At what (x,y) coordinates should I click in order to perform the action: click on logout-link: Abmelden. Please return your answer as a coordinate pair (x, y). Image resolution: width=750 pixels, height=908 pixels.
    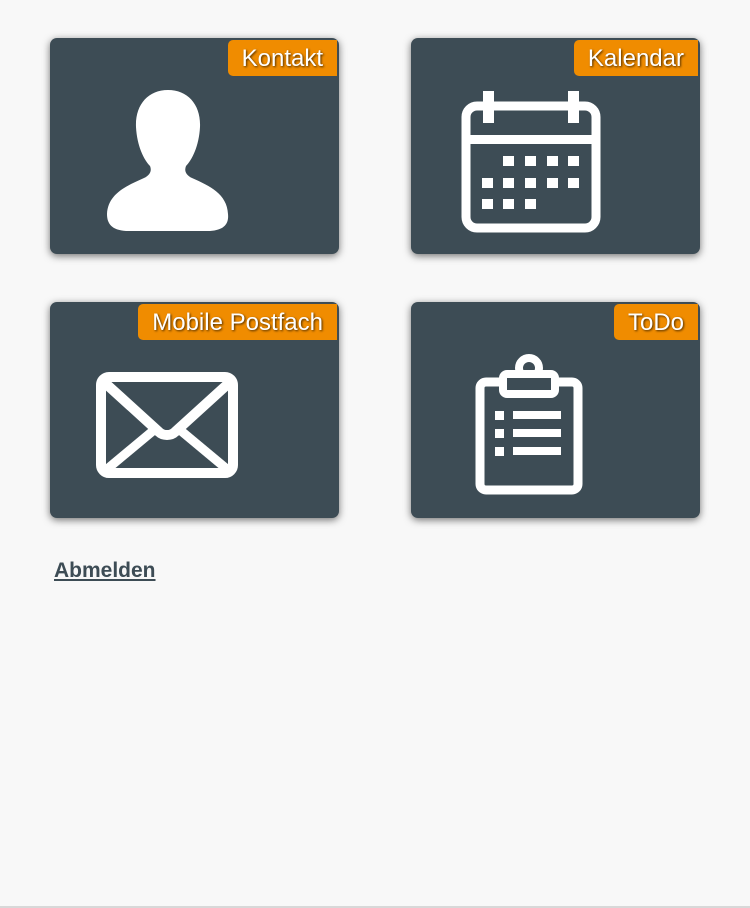
    Looking at the image, I should click on (105, 571).